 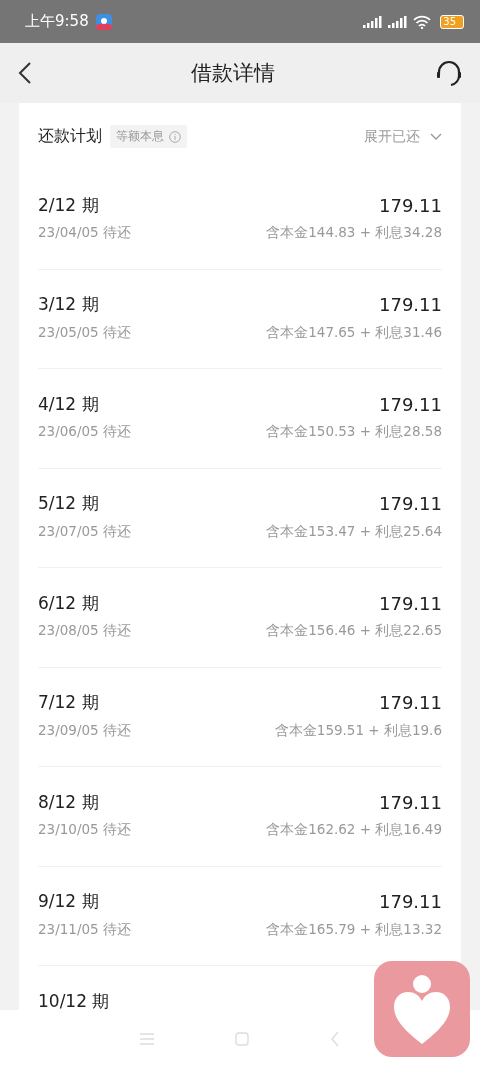 I want to click on due-date: 23/09/05 待还, so click(x=84, y=730).